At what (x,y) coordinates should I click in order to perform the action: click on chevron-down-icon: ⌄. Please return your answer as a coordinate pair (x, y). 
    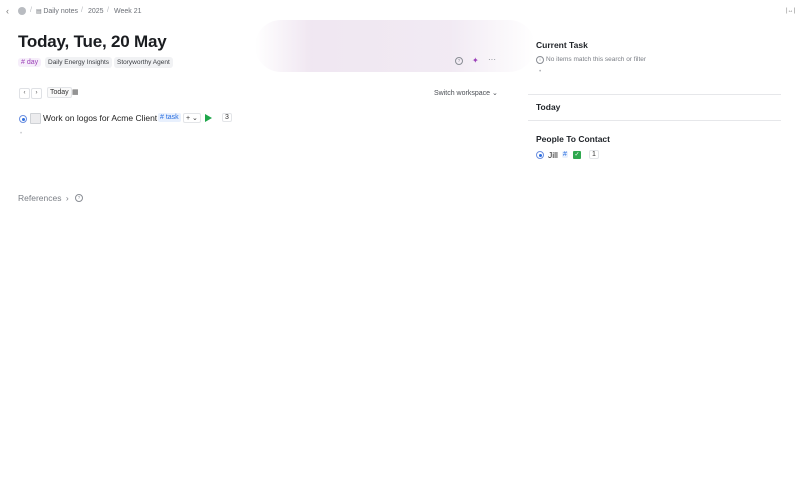
    Looking at the image, I should click on (494, 93).